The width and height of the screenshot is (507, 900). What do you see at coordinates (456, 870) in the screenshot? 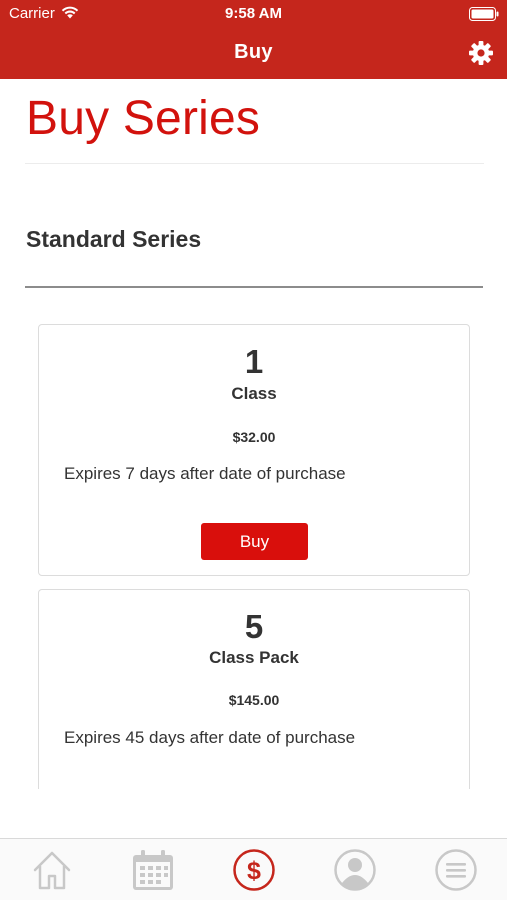
I see `menu-icon` at bounding box center [456, 870].